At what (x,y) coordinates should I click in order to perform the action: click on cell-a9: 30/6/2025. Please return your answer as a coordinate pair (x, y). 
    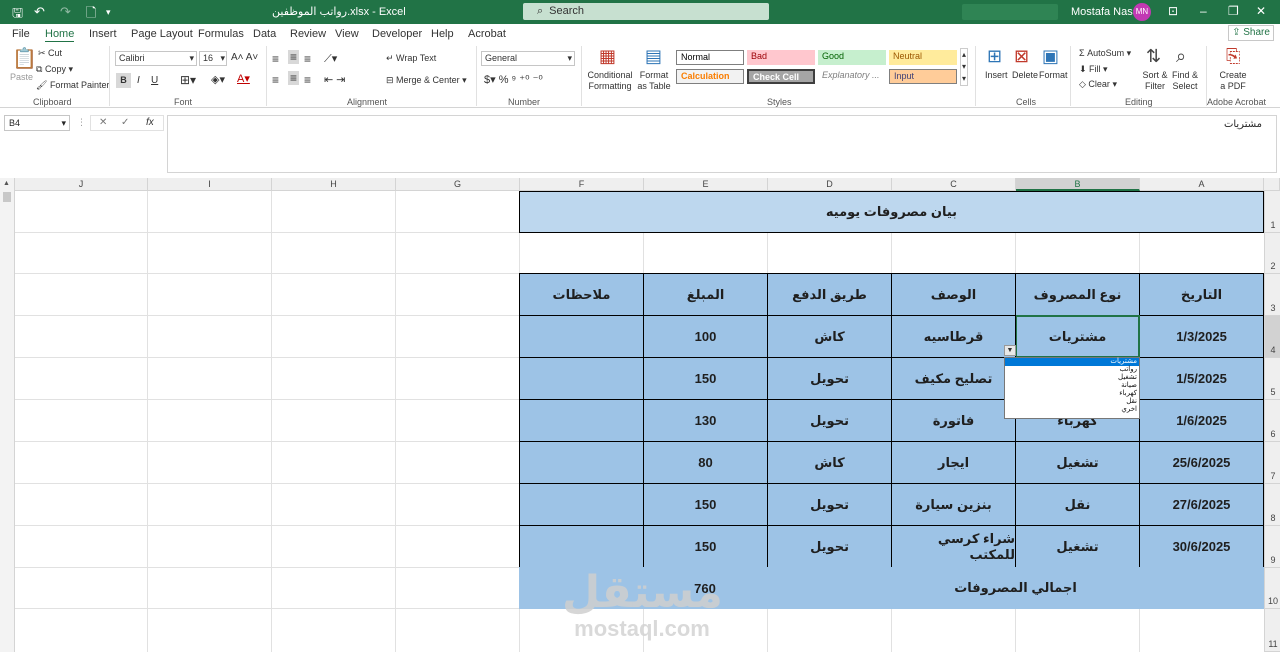
    Looking at the image, I should click on (1201, 546).